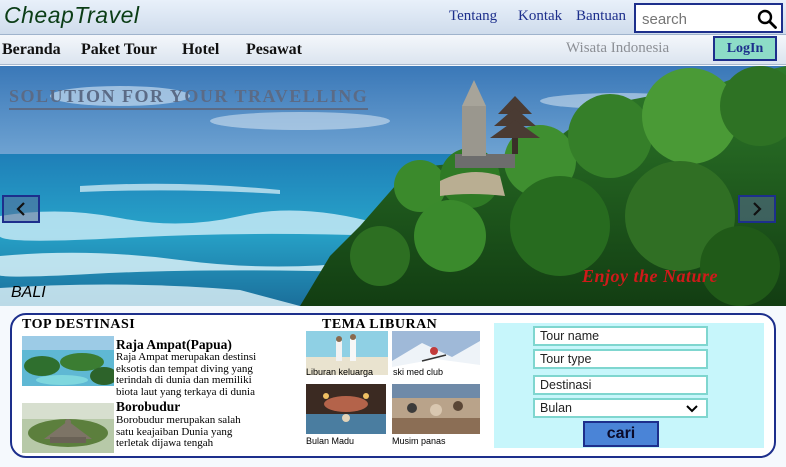 Image resolution: width=786 pixels, height=467 pixels. What do you see at coordinates (184, 380) in the screenshot?
I see `desc-line: terindah di dunia dan memiliki` at bounding box center [184, 380].